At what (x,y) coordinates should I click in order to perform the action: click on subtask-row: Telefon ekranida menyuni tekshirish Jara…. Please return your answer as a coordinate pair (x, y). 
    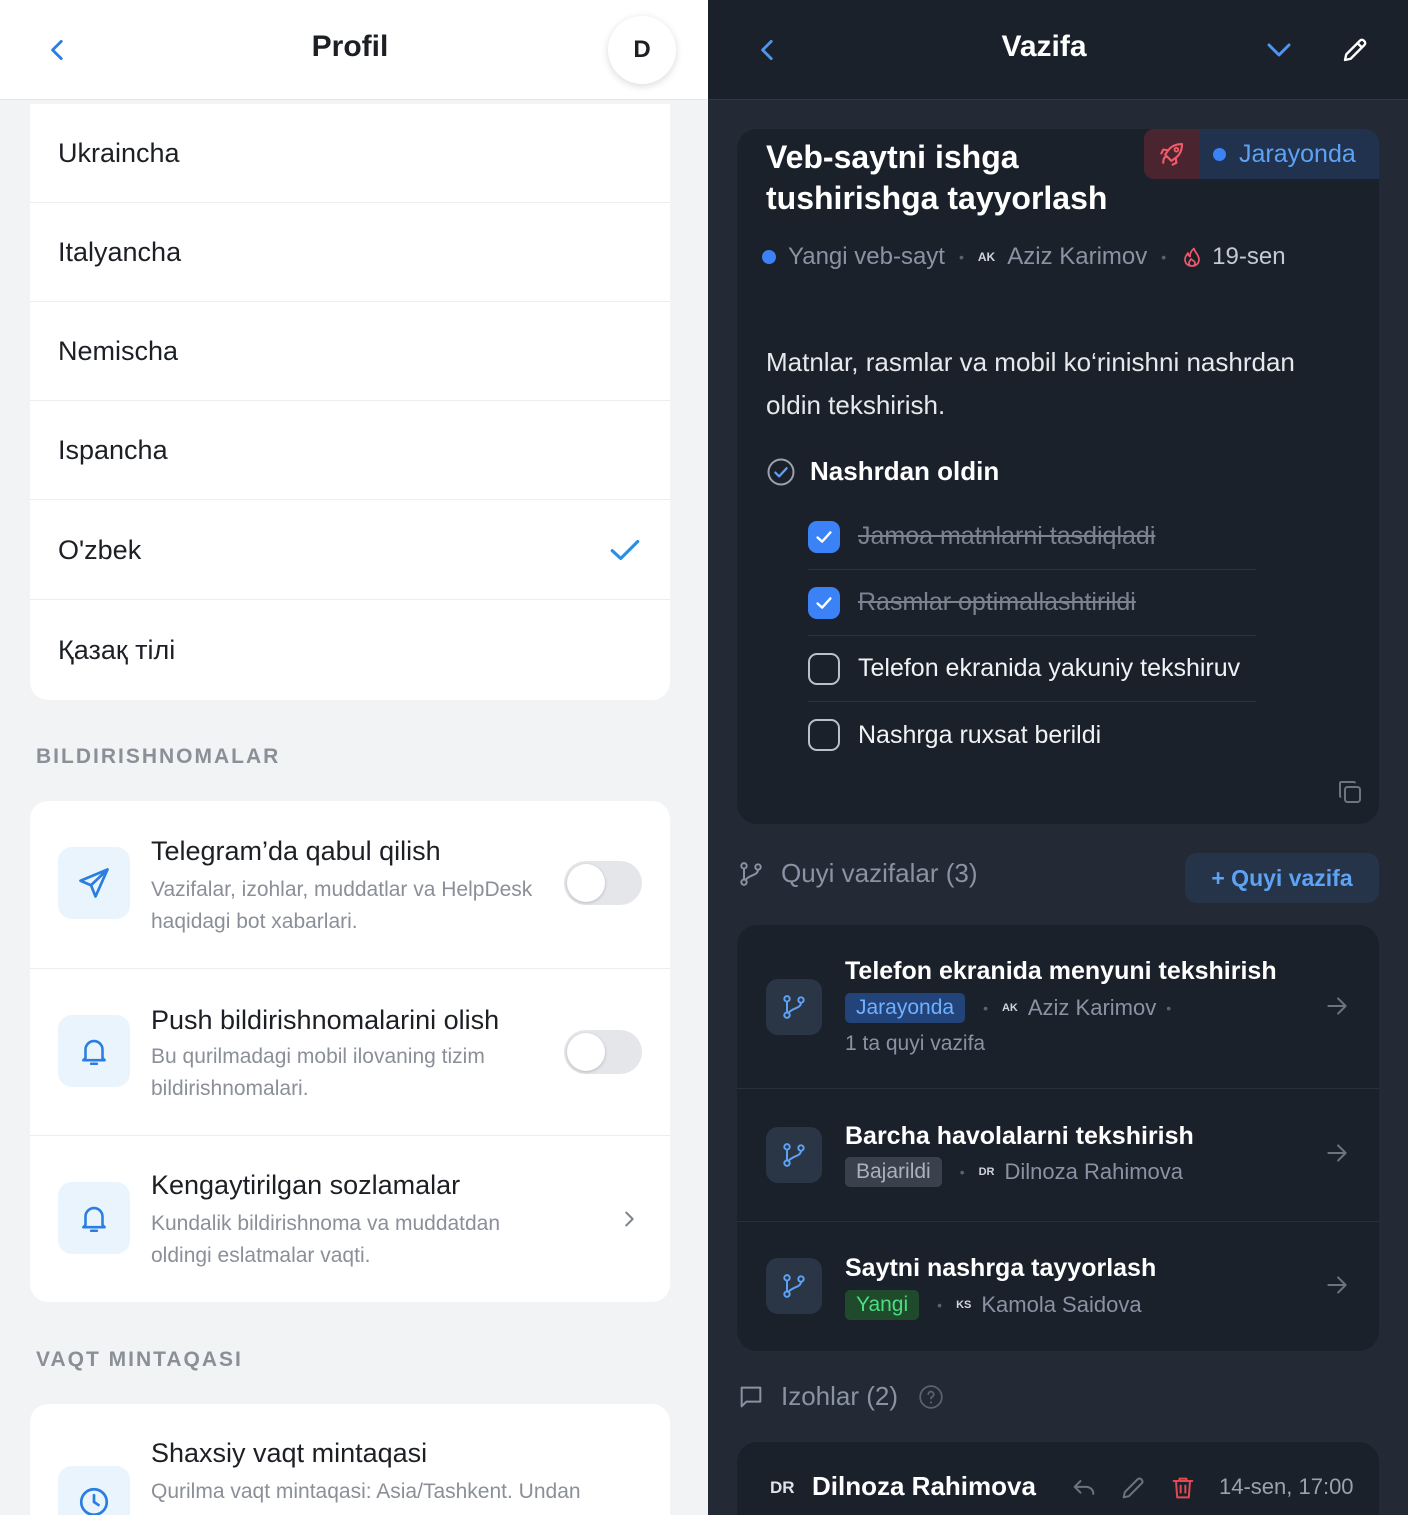
    Looking at the image, I should click on (1058, 1007).